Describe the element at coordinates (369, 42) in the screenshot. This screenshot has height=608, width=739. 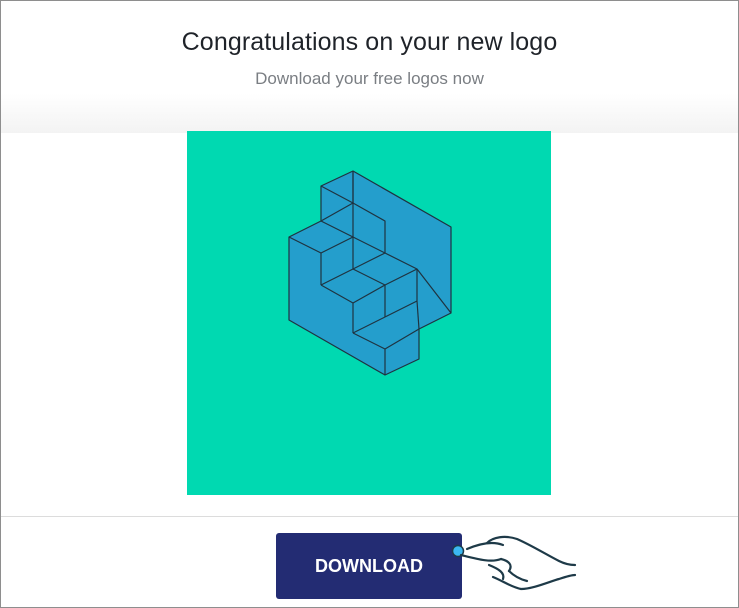
I see `page-title: Congratulations on your new logo` at that location.